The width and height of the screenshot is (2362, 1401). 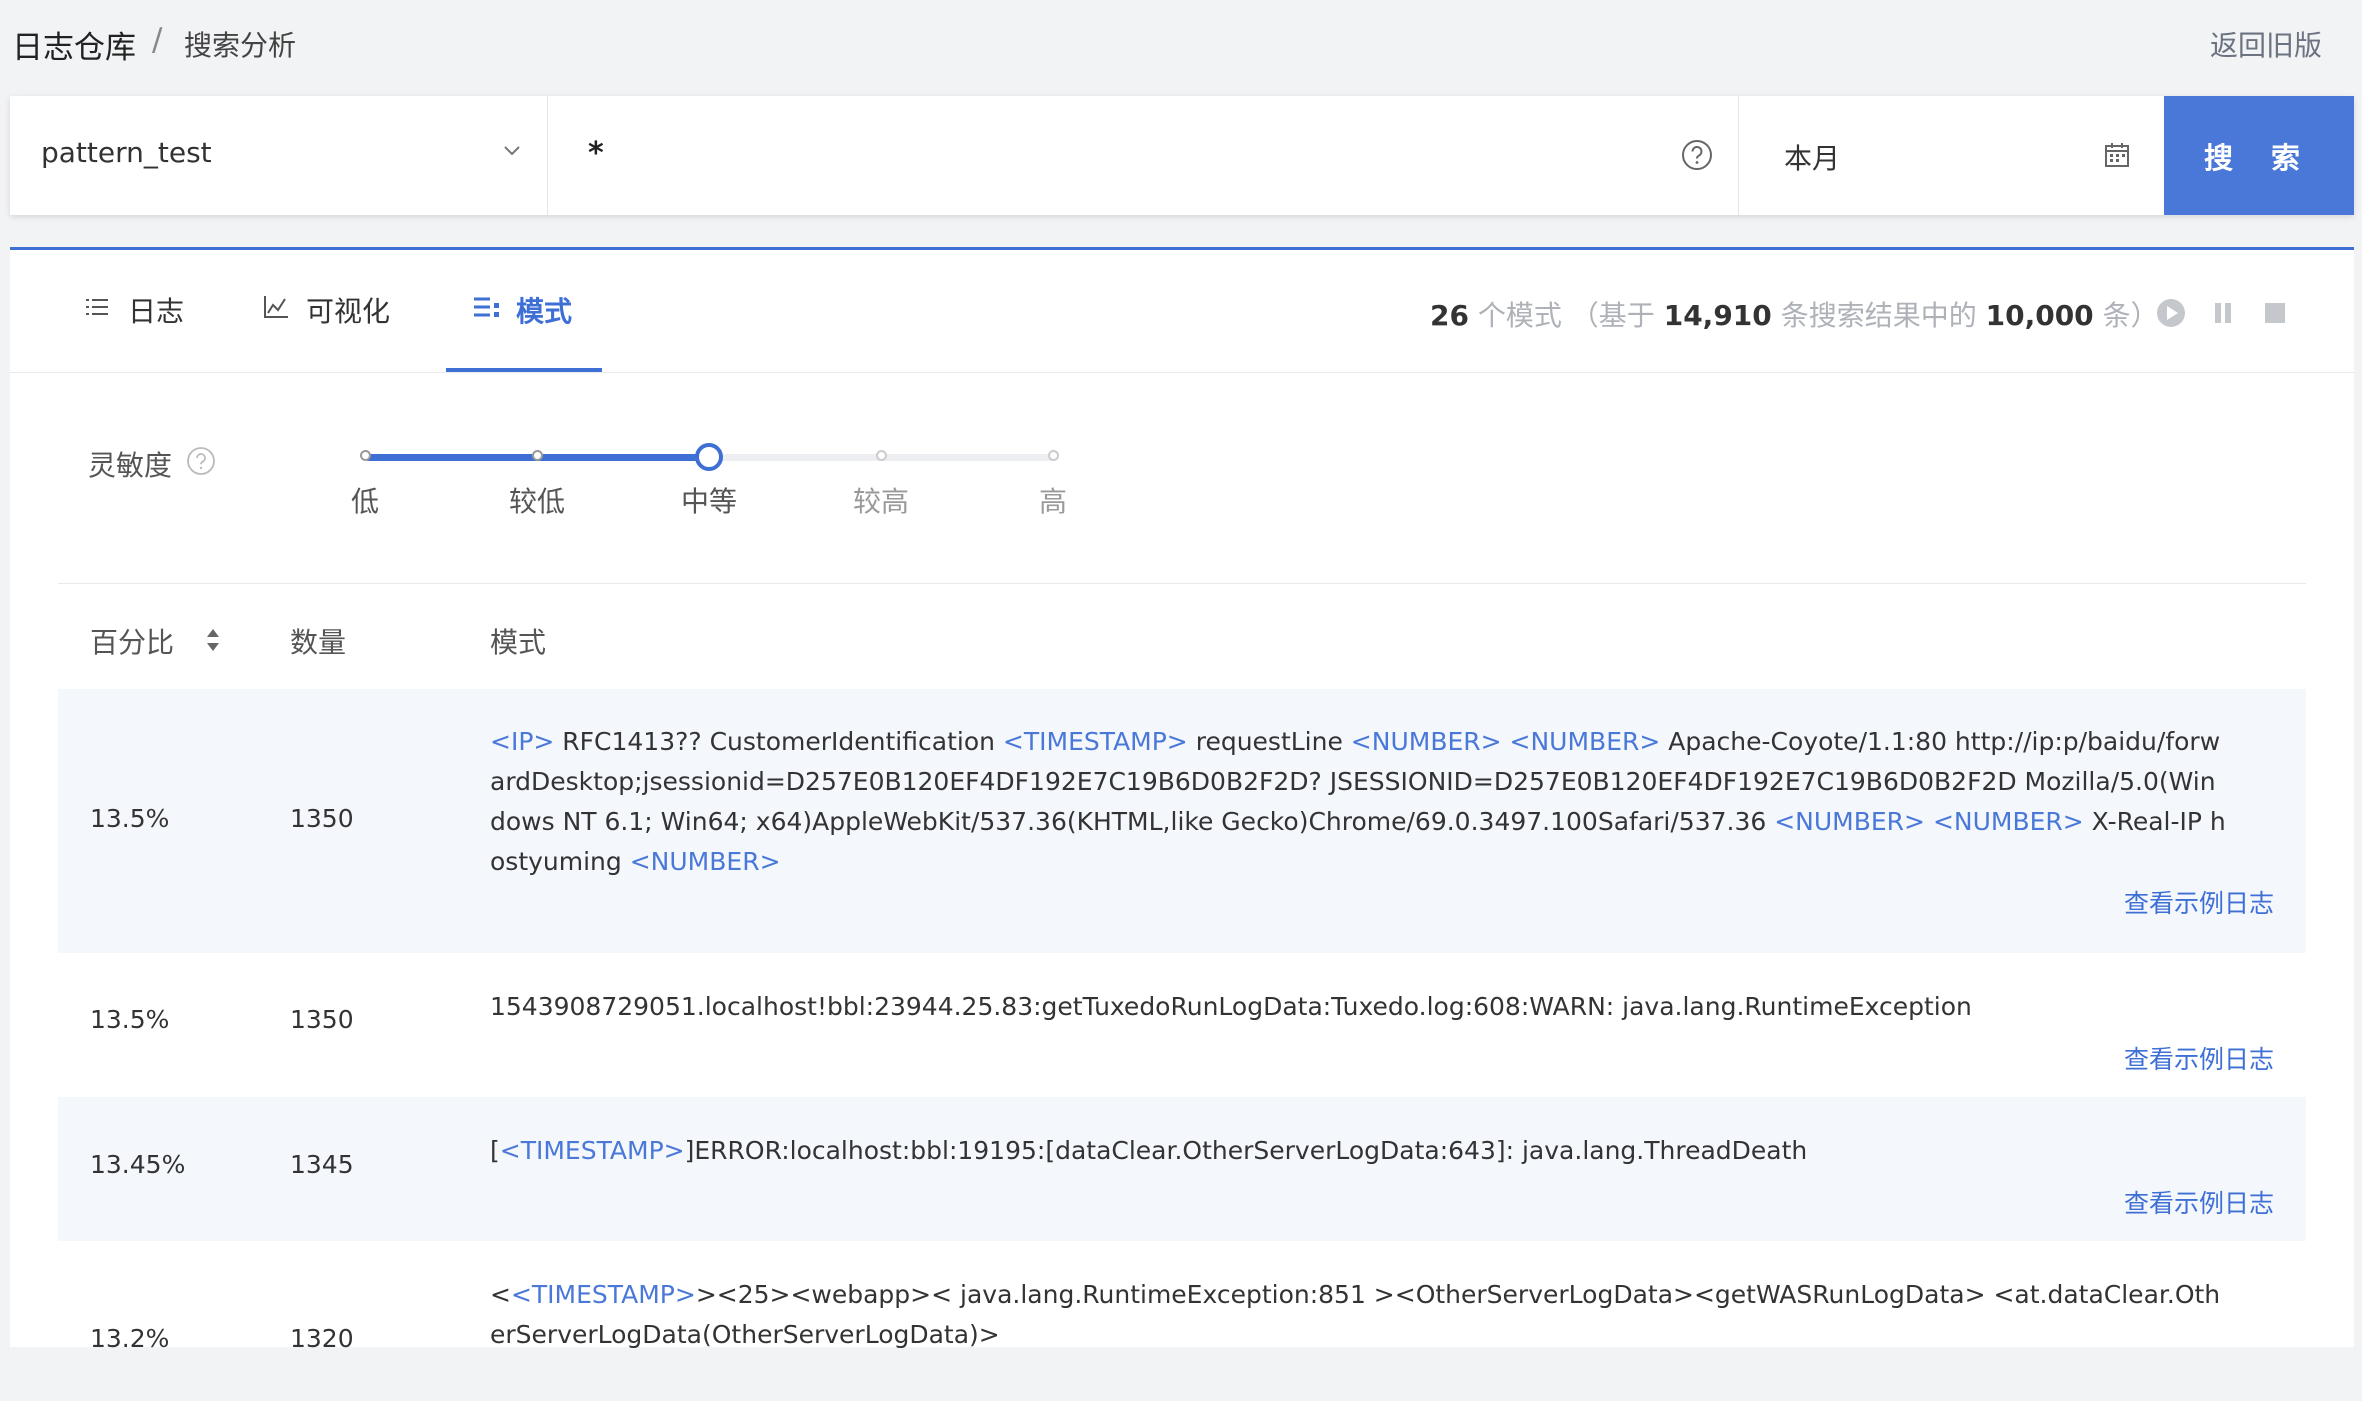 What do you see at coordinates (126, 152) in the screenshot?
I see `dataset-value: pattern_test` at bounding box center [126, 152].